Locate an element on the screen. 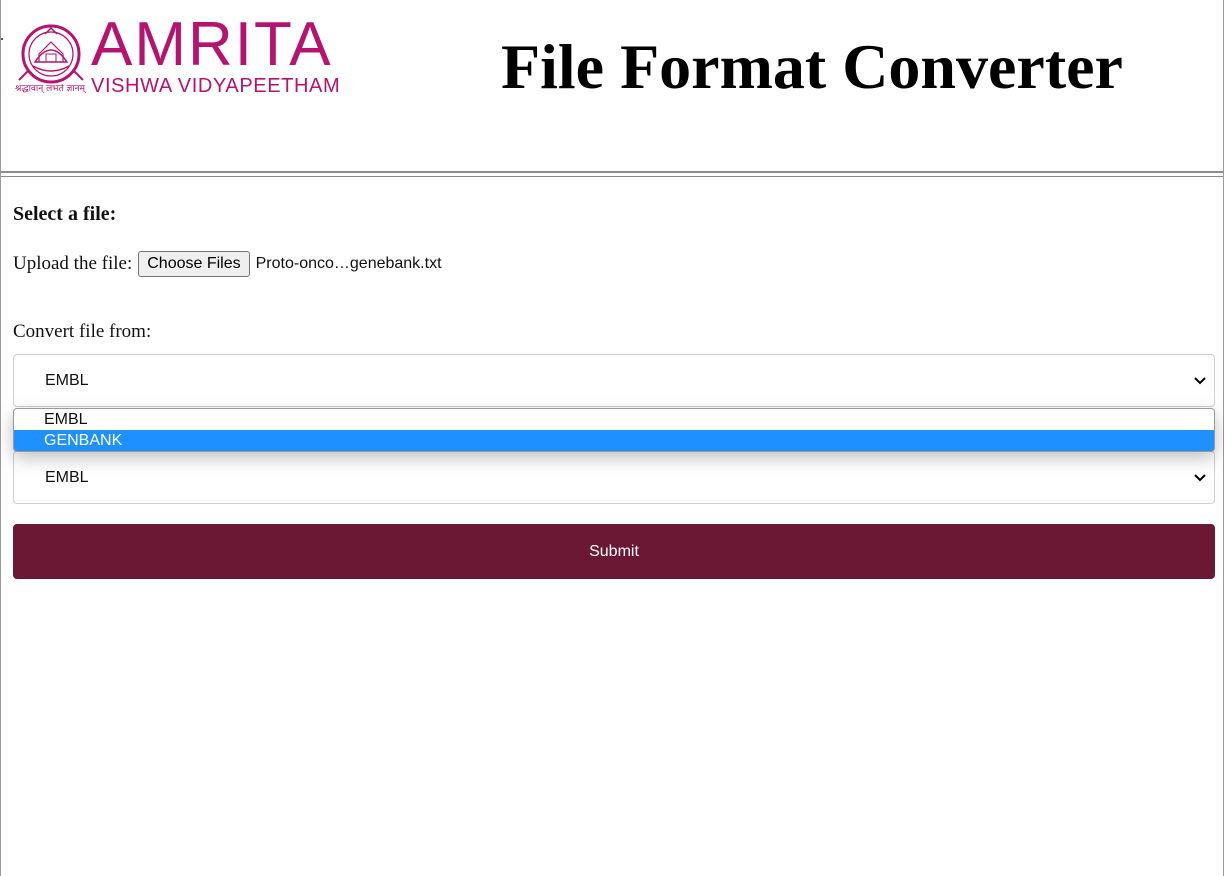 This screenshot has width=1224, height=876. convert-from-value: EMBL is located at coordinates (67, 380).